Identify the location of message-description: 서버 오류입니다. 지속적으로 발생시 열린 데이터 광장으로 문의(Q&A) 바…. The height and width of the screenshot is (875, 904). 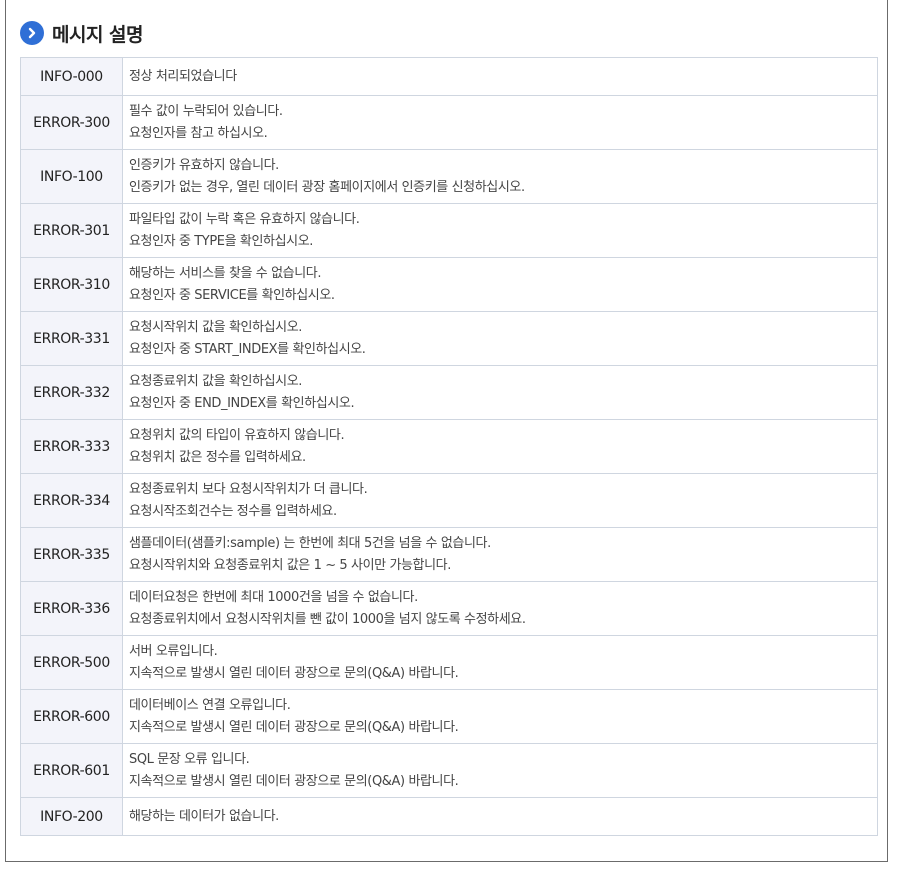
(500, 662).